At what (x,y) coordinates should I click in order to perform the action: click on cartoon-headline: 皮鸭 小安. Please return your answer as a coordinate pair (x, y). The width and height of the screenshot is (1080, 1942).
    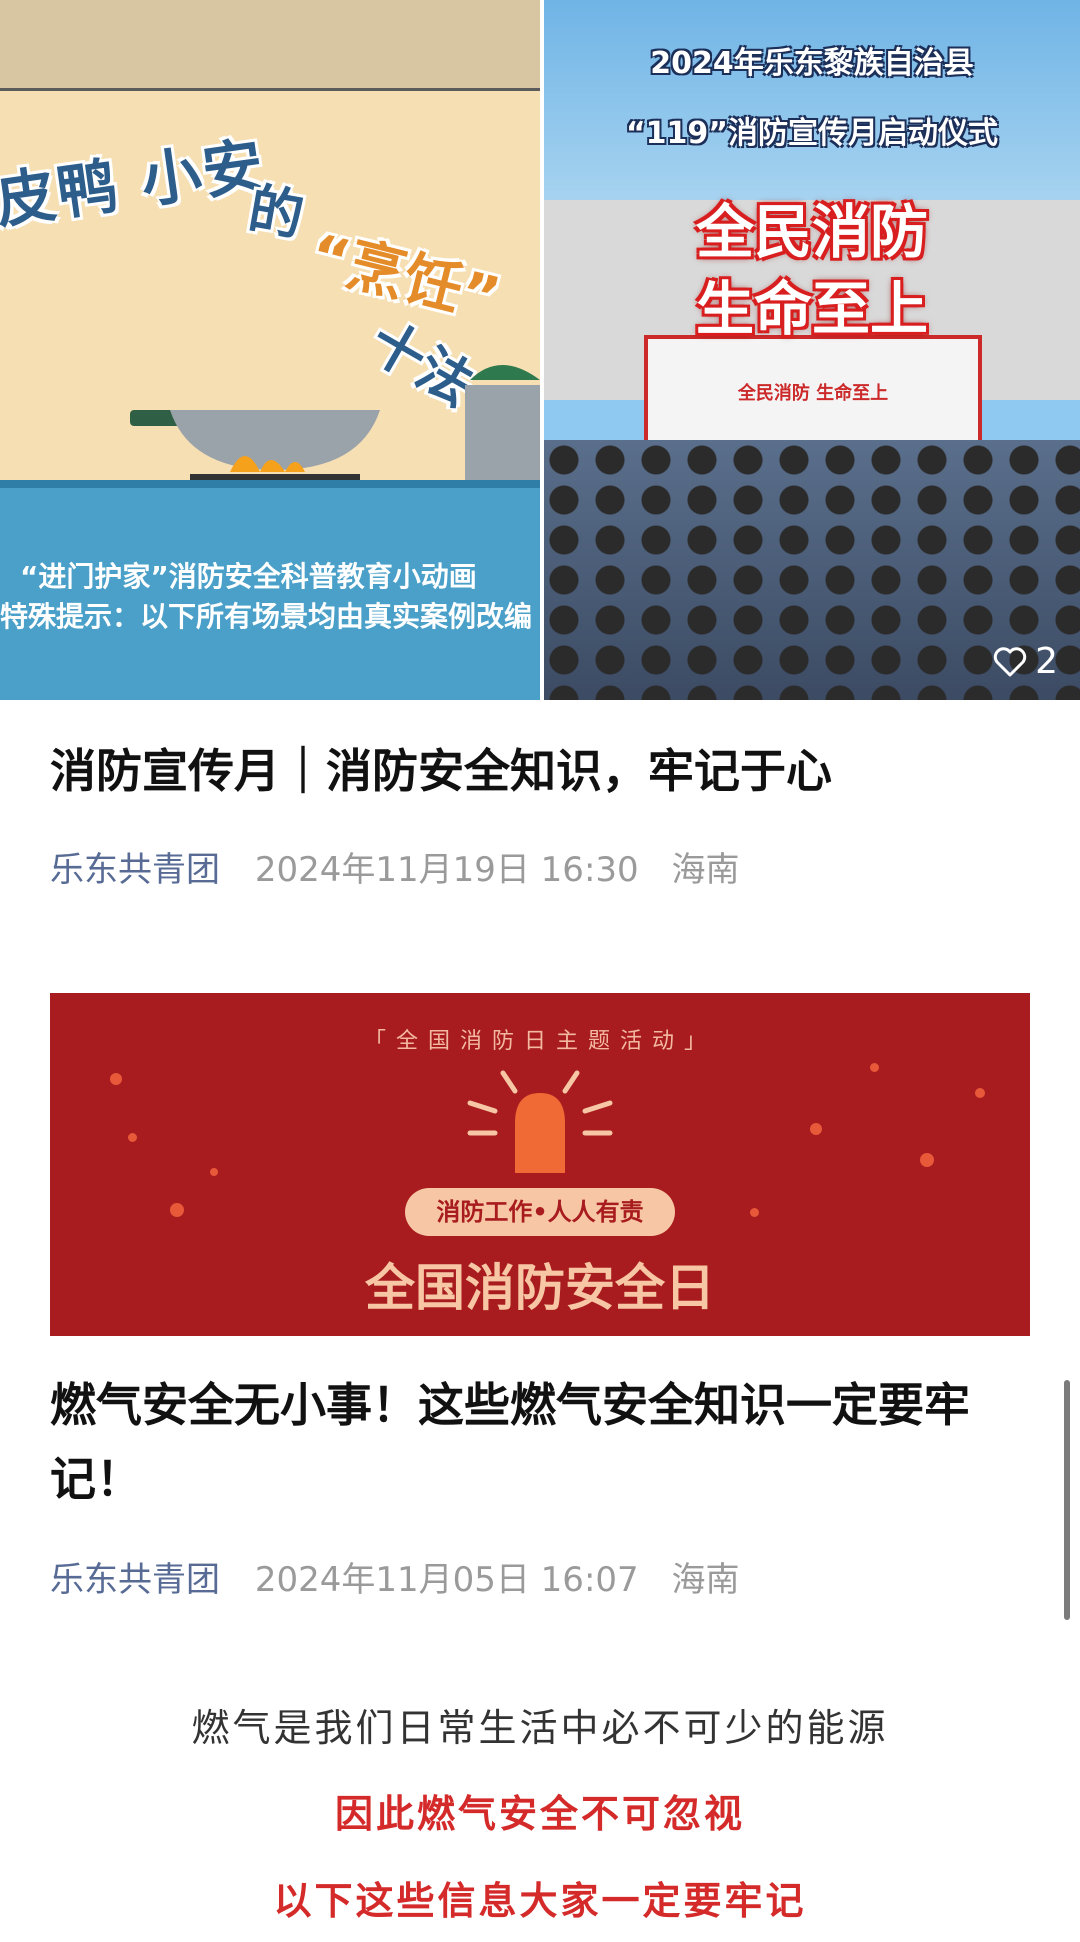
    Looking at the image, I should click on (135, 184).